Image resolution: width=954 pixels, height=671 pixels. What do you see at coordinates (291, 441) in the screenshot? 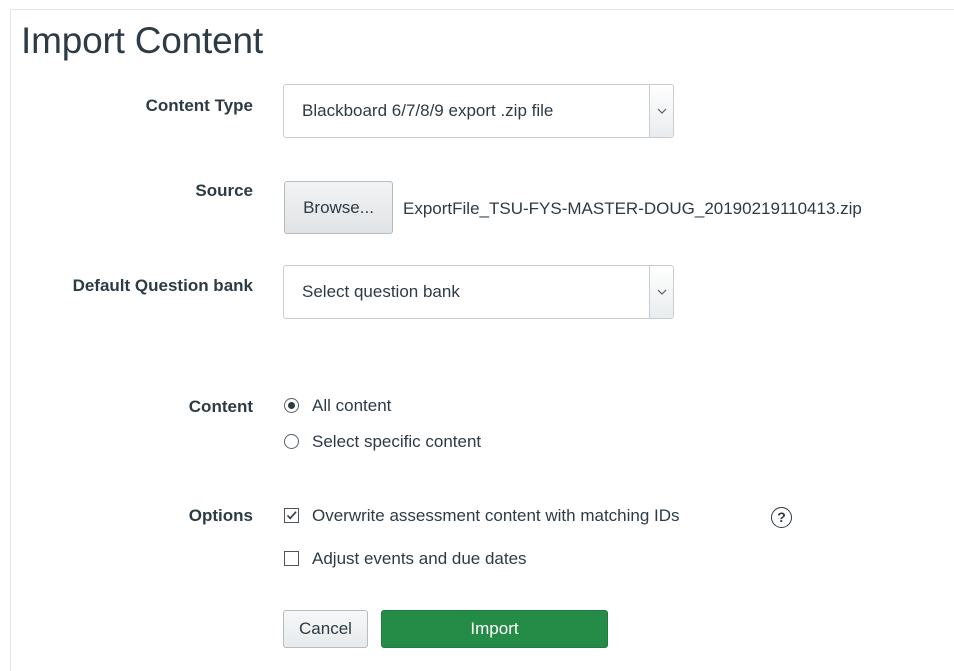
I see `radio-button-unselected` at bounding box center [291, 441].